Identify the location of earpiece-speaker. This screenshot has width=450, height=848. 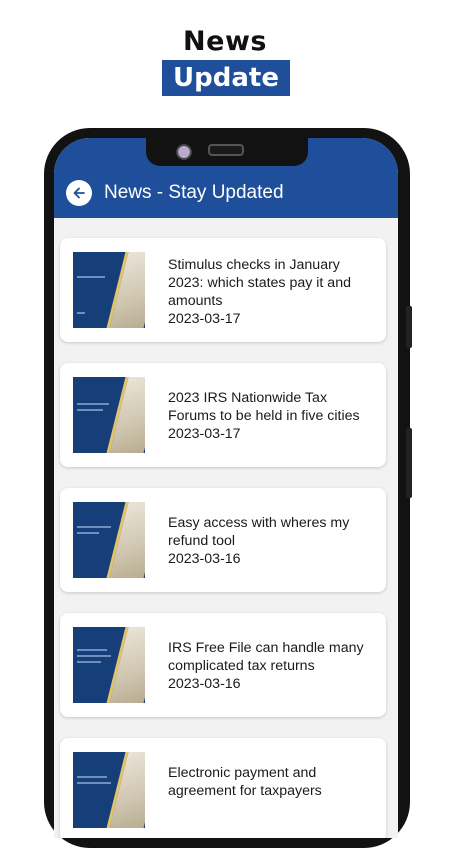
(226, 150).